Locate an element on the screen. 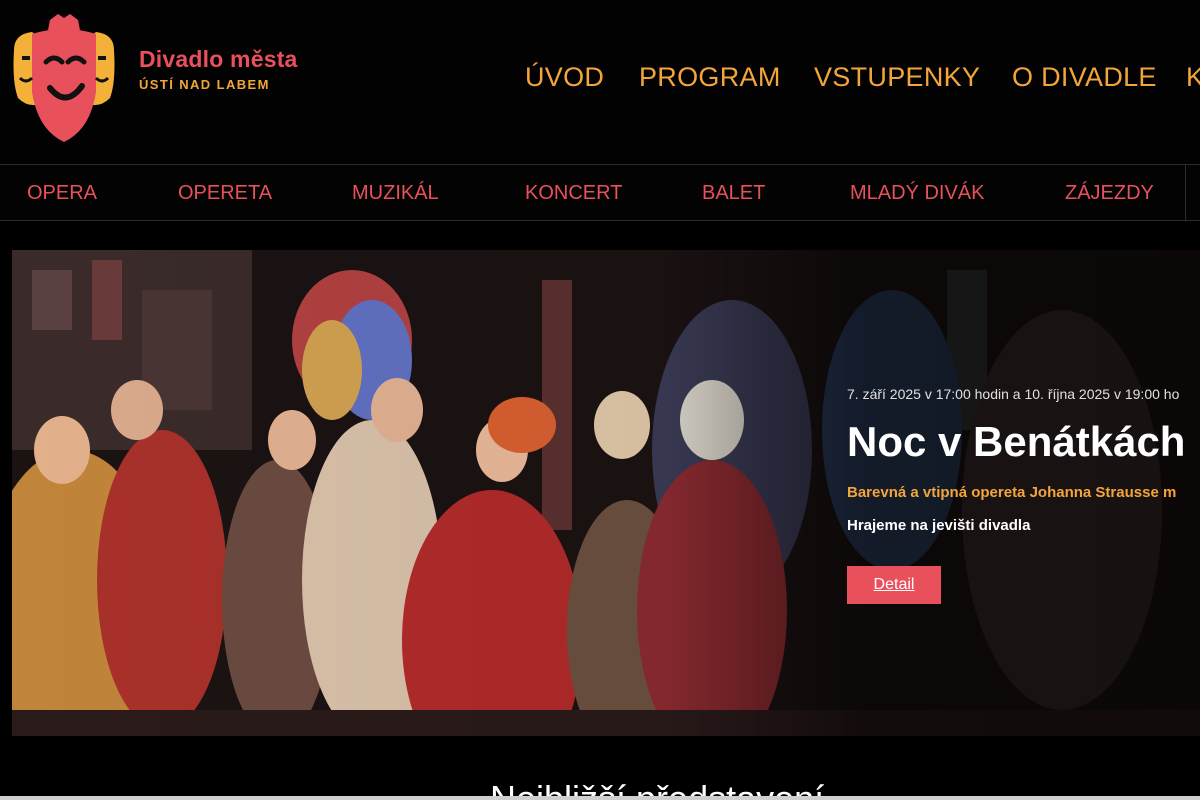 Image resolution: width=1200 pixels, height=800 pixels. category-koncert: KONCERT is located at coordinates (573, 193).